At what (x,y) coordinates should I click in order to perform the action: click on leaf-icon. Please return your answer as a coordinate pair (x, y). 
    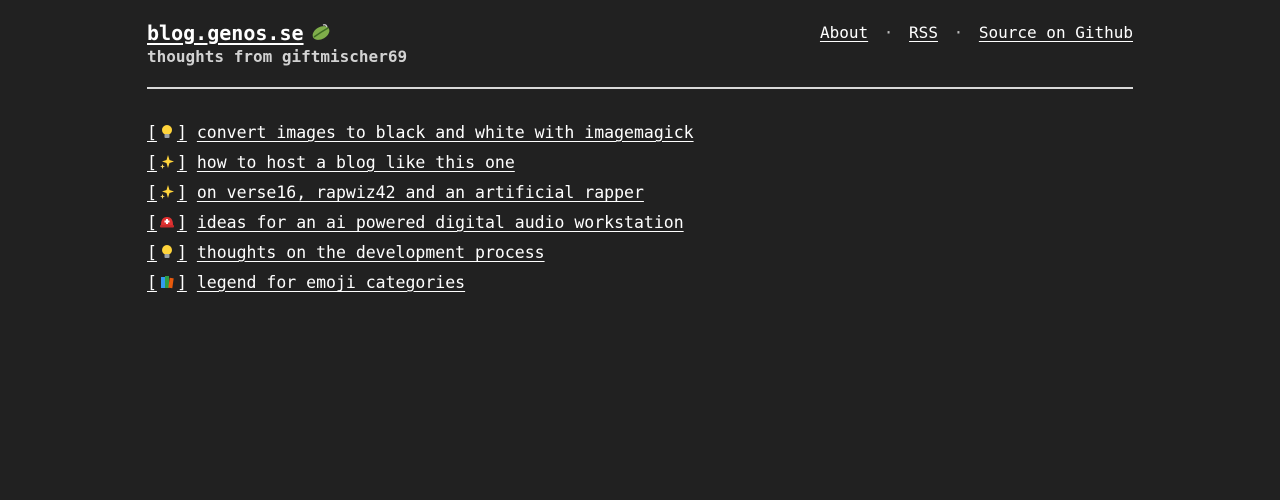
    Looking at the image, I should click on (321, 35).